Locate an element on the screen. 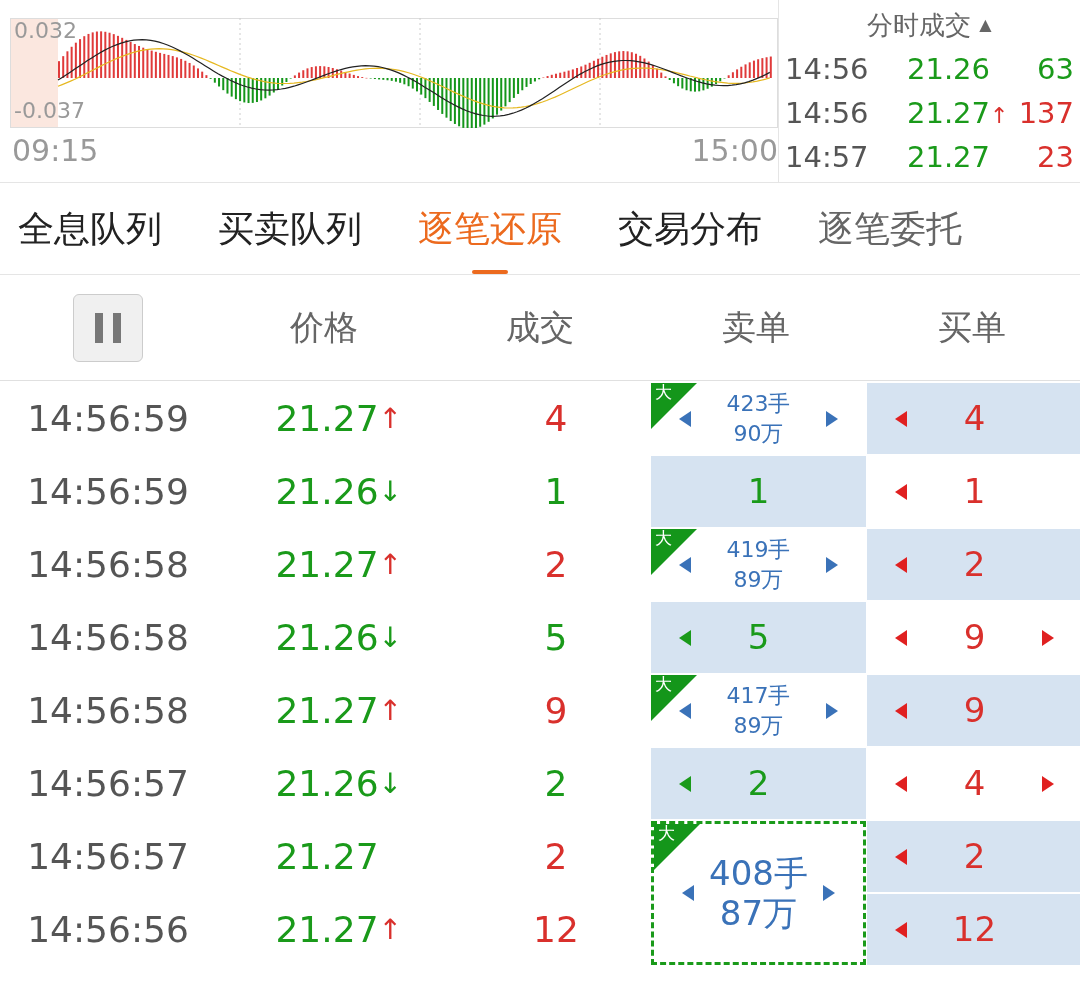 This screenshot has width=1080, height=998. column-header: 成交 is located at coordinates (540, 327).